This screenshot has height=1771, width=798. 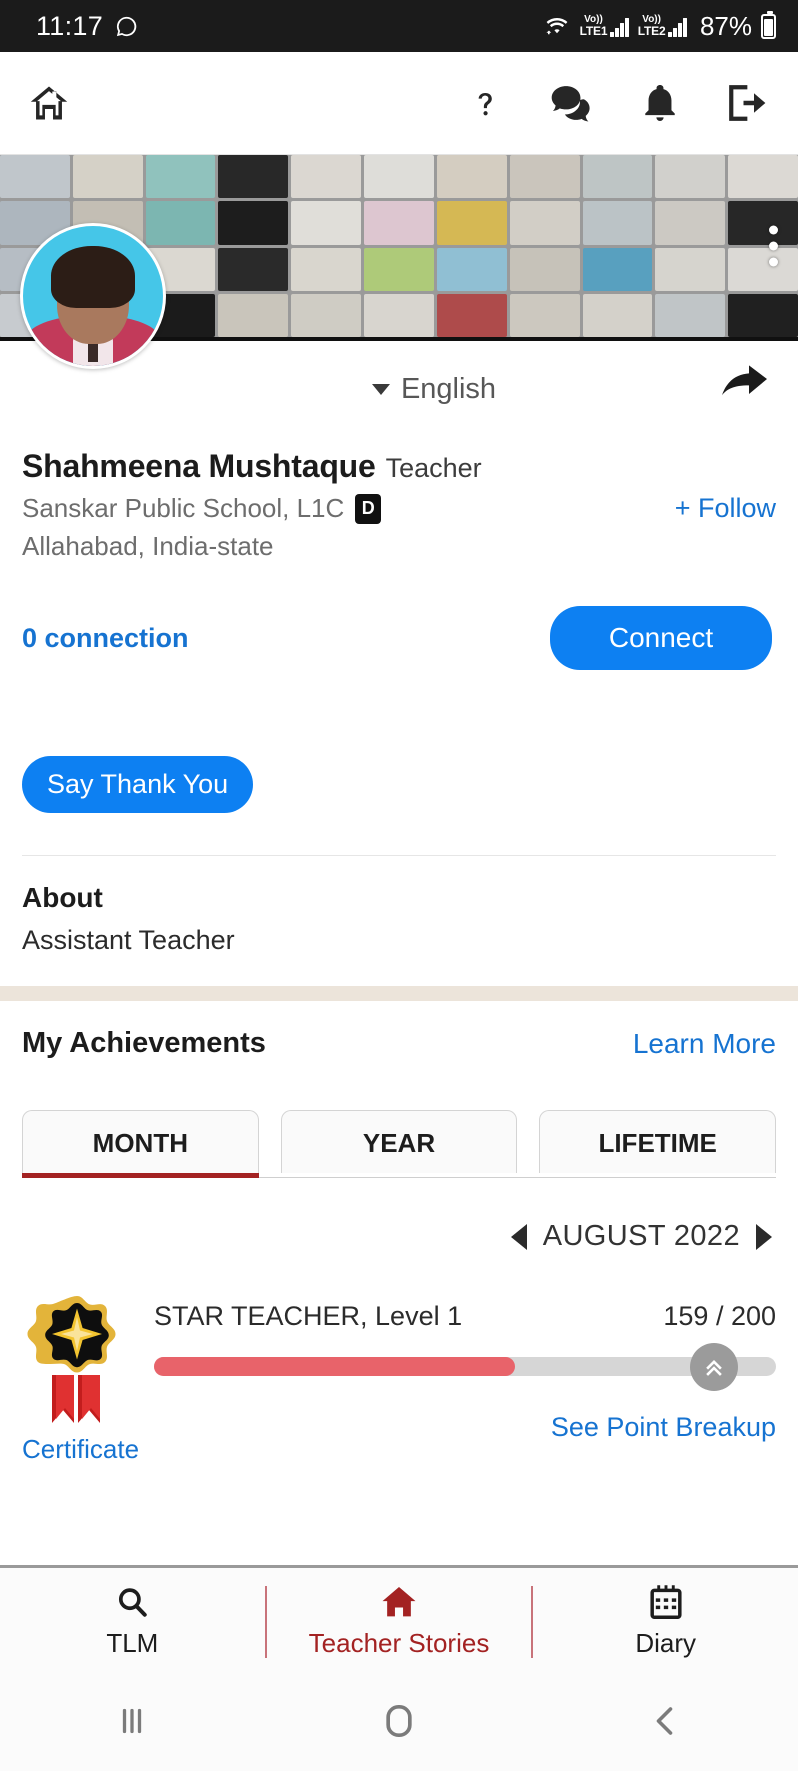 What do you see at coordinates (518, 1236) in the screenshot?
I see `left-triangle-icon` at bounding box center [518, 1236].